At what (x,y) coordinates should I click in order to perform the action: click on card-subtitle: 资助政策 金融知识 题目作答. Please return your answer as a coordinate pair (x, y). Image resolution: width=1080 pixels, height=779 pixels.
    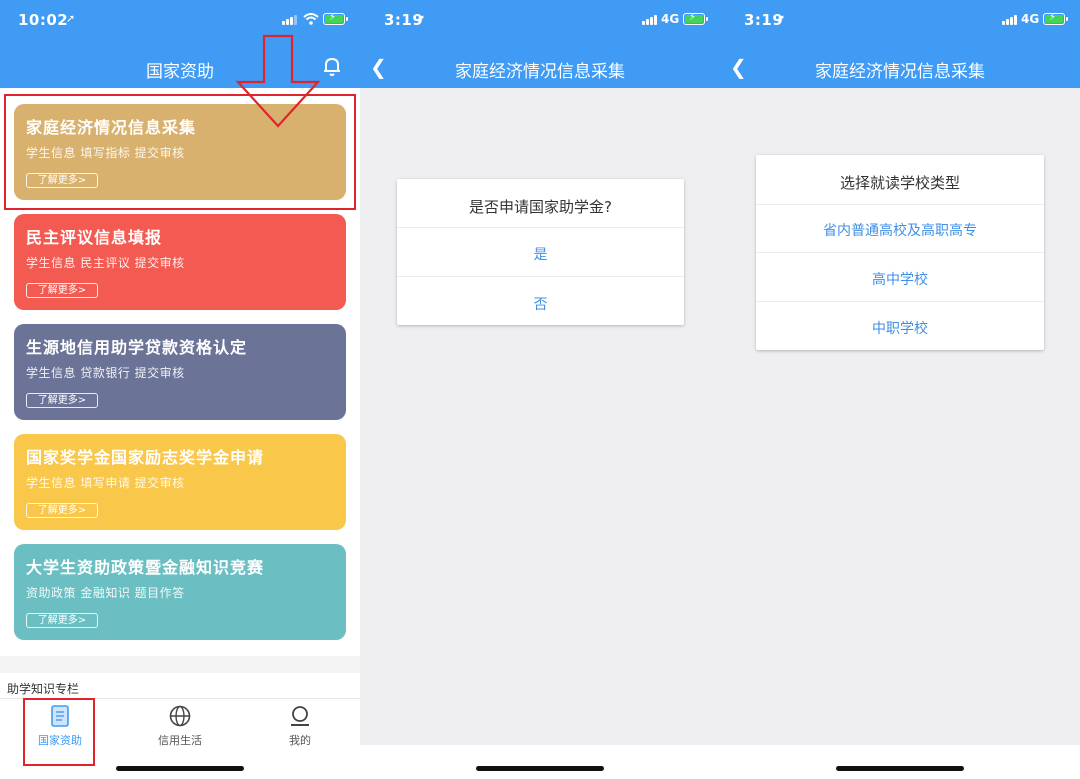
    Looking at the image, I should click on (105, 593).